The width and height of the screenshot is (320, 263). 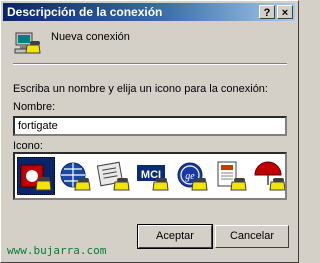 What do you see at coordinates (114, 176) in the screenshot?
I see `newspaper-phone-icon` at bounding box center [114, 176].